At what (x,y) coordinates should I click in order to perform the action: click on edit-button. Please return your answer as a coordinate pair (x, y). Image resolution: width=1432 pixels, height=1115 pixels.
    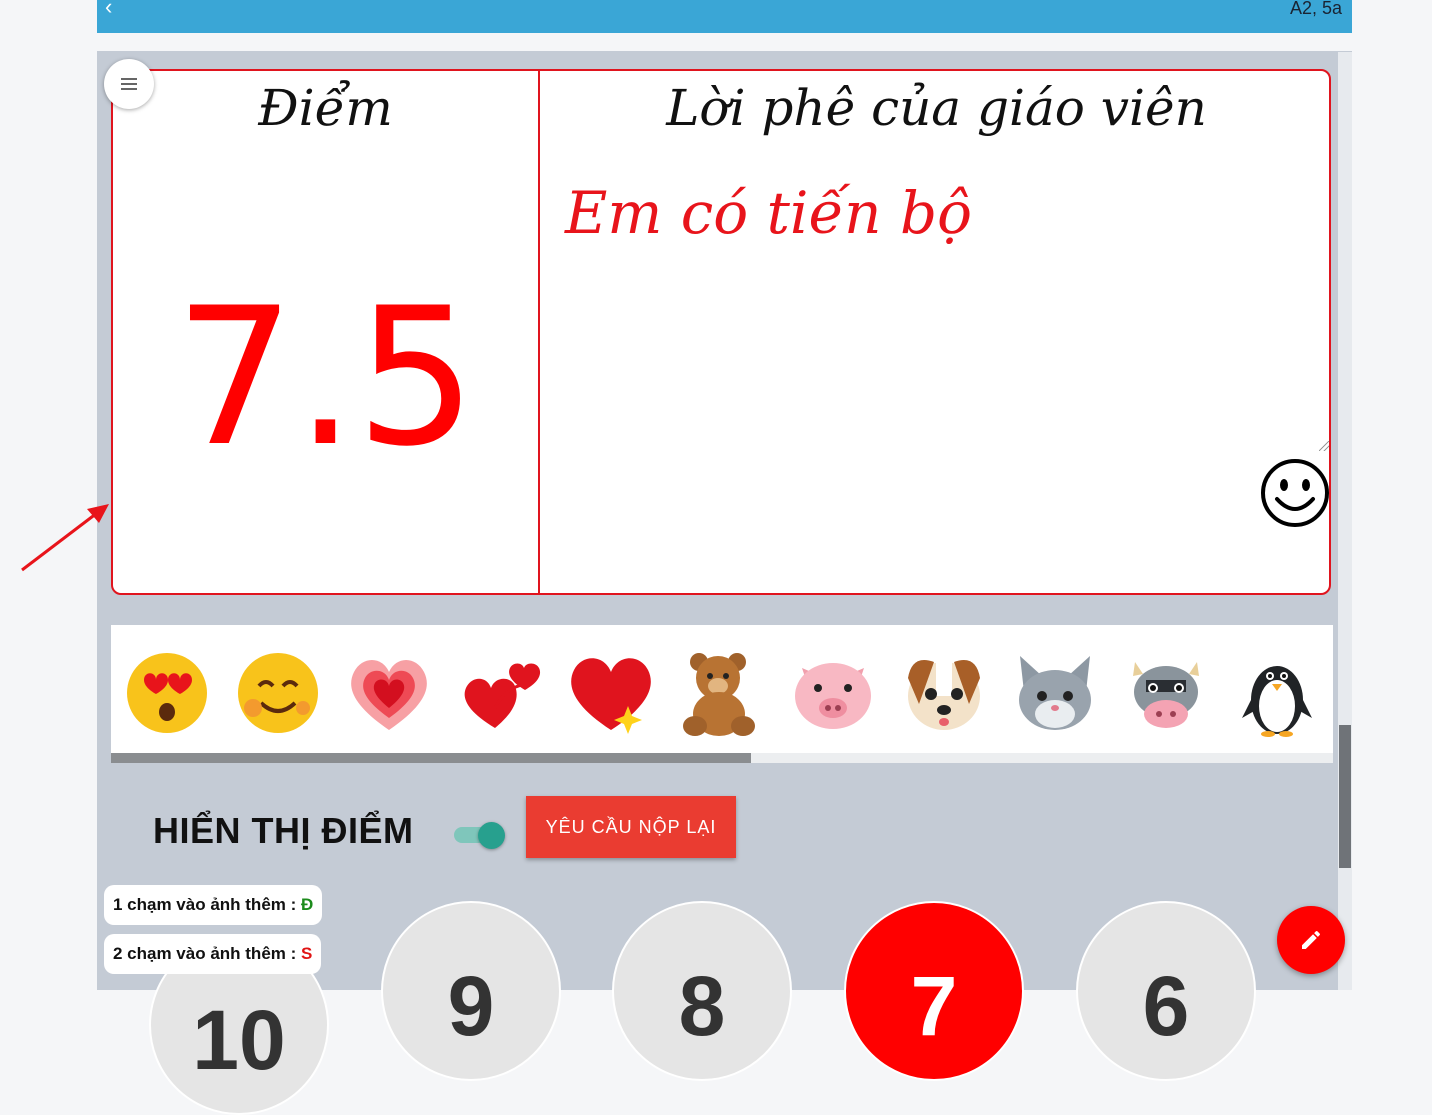
    Looking at the image, I should click on (1311, 940).